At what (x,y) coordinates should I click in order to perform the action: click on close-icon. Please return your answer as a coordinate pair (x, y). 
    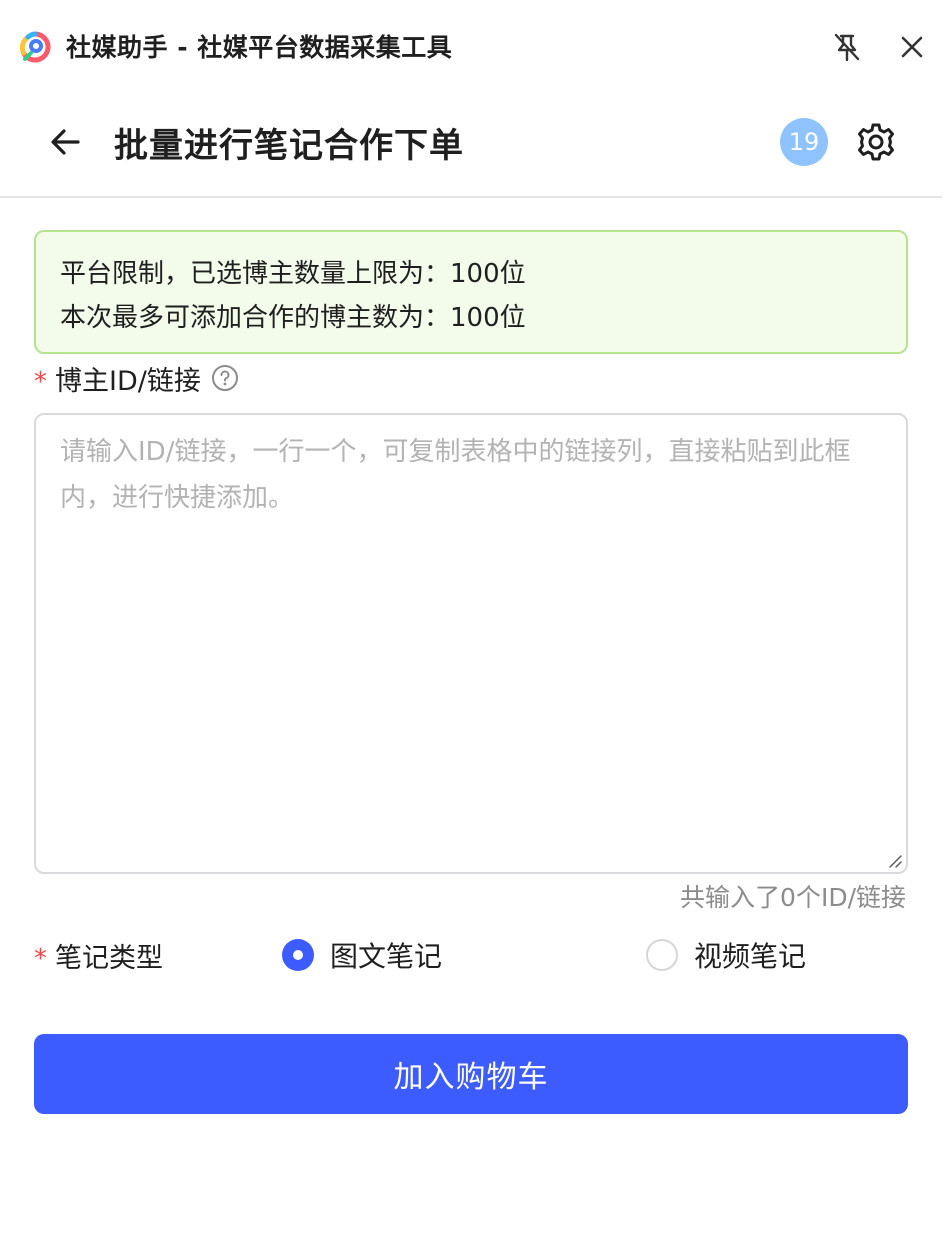
    Looking at the image, I should click on (912, 47).